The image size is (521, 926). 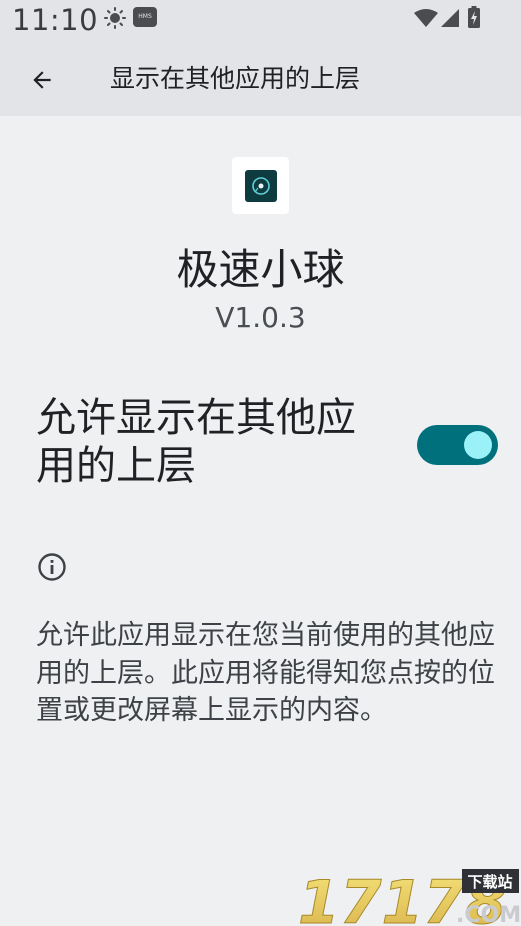 I want to click on app-logo-icon, so click(x=260, y=185).